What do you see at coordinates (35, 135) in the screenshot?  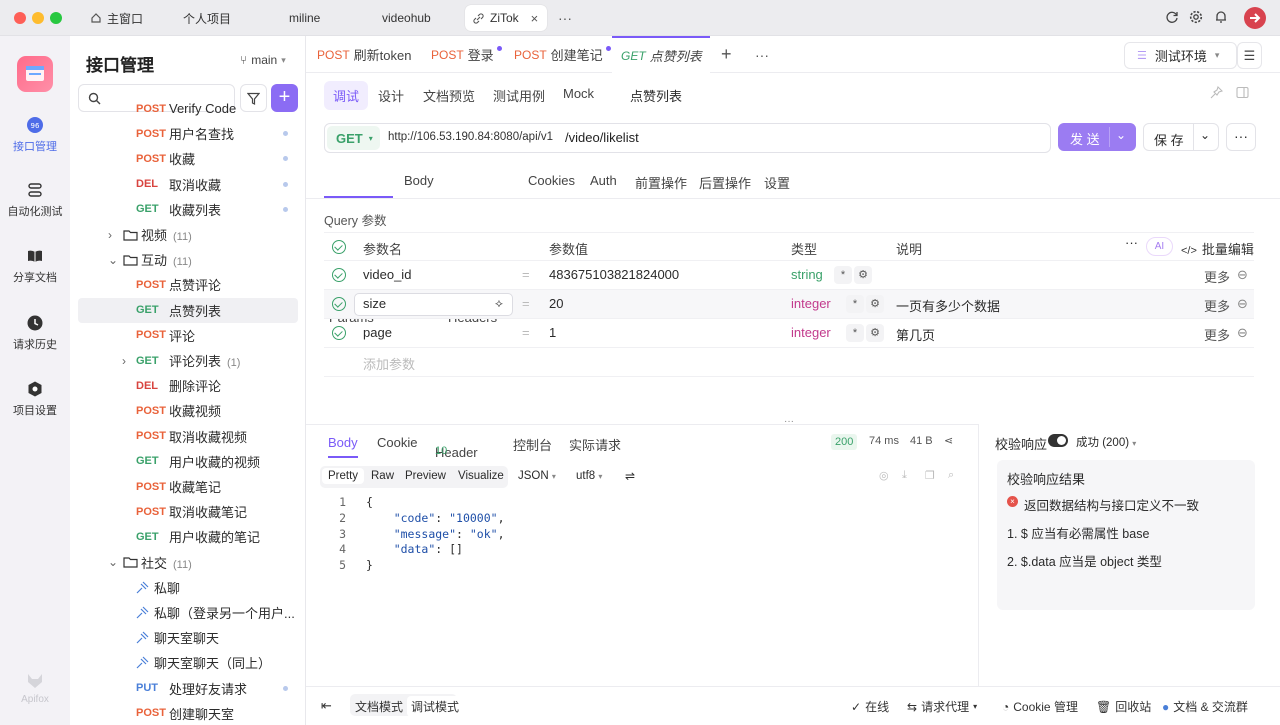 I see `rail-item-api: 96 接口管理` at bounding box center [35, 135].